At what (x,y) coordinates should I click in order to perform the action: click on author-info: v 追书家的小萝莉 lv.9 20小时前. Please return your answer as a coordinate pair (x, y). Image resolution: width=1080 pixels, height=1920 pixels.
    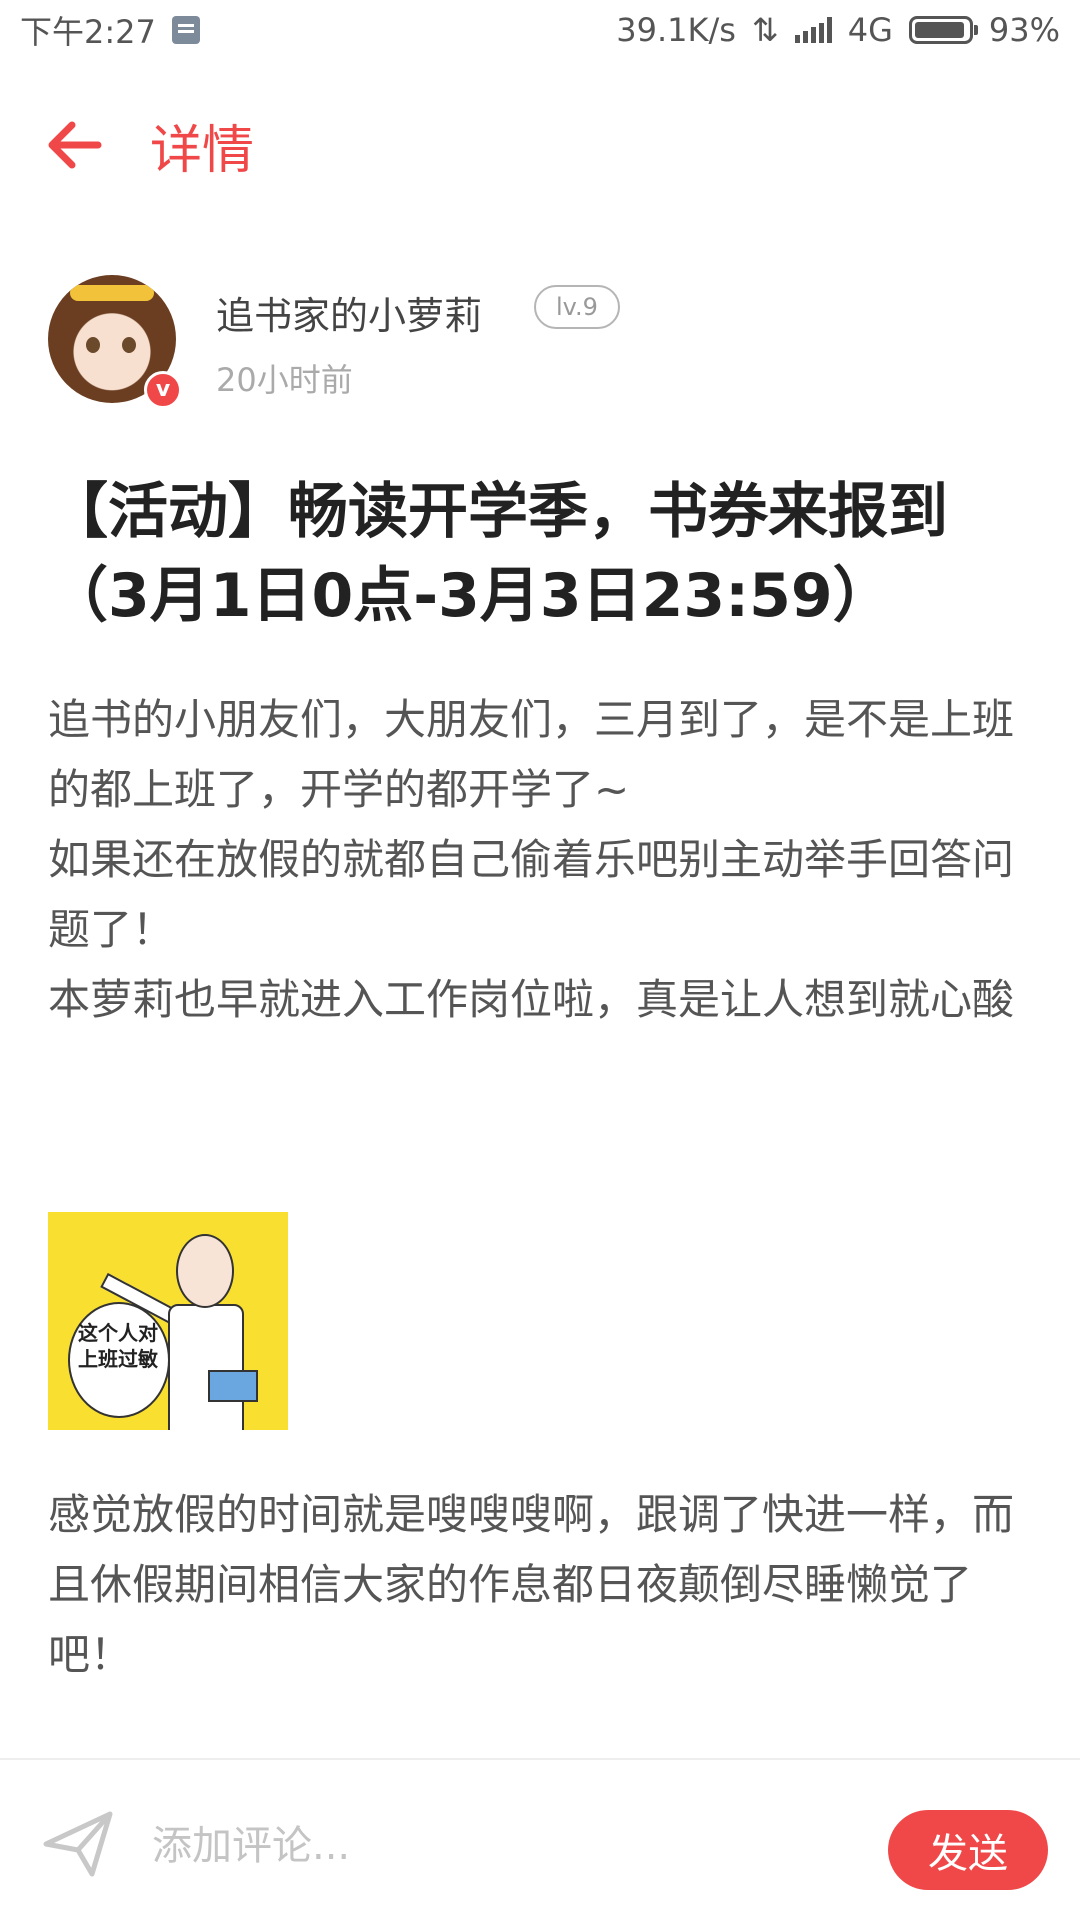
    Looking at the image, I should click on (540, 342).